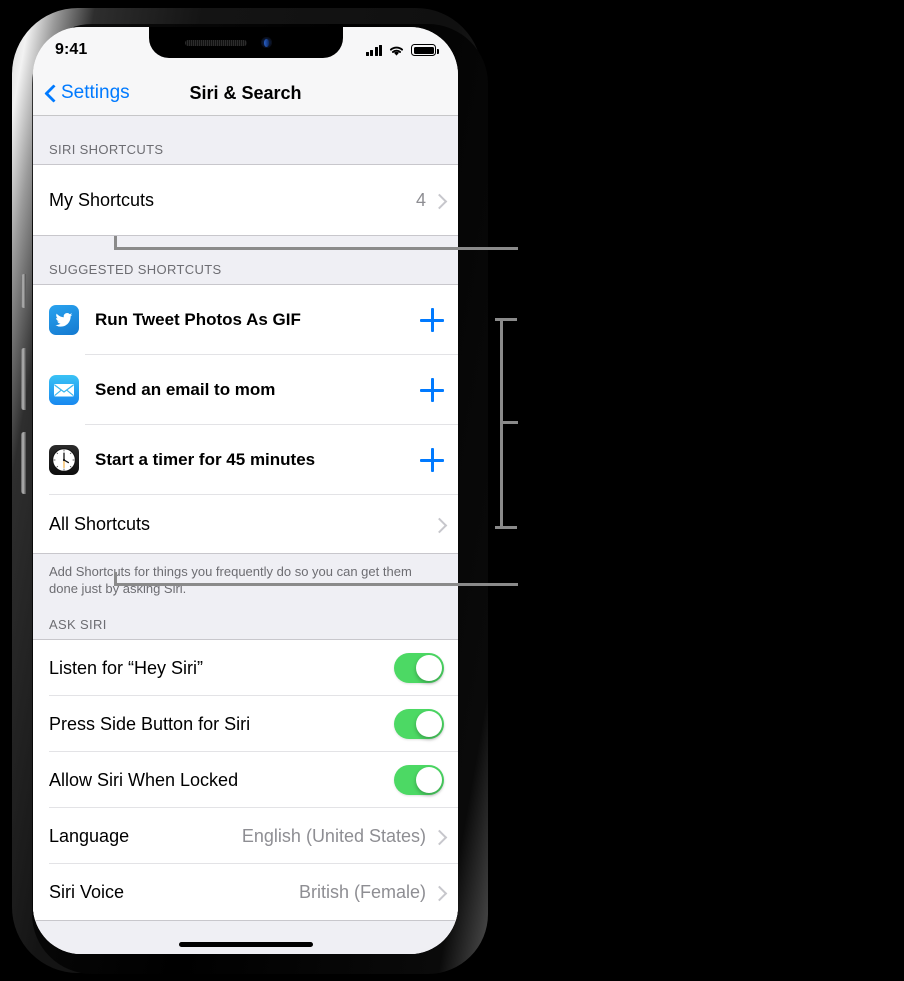 Image resolution: width=904 pixels, height=981 pixels. I want to click on list-siri-shortcuts: My Shortcuts 4, so click(245, 200).